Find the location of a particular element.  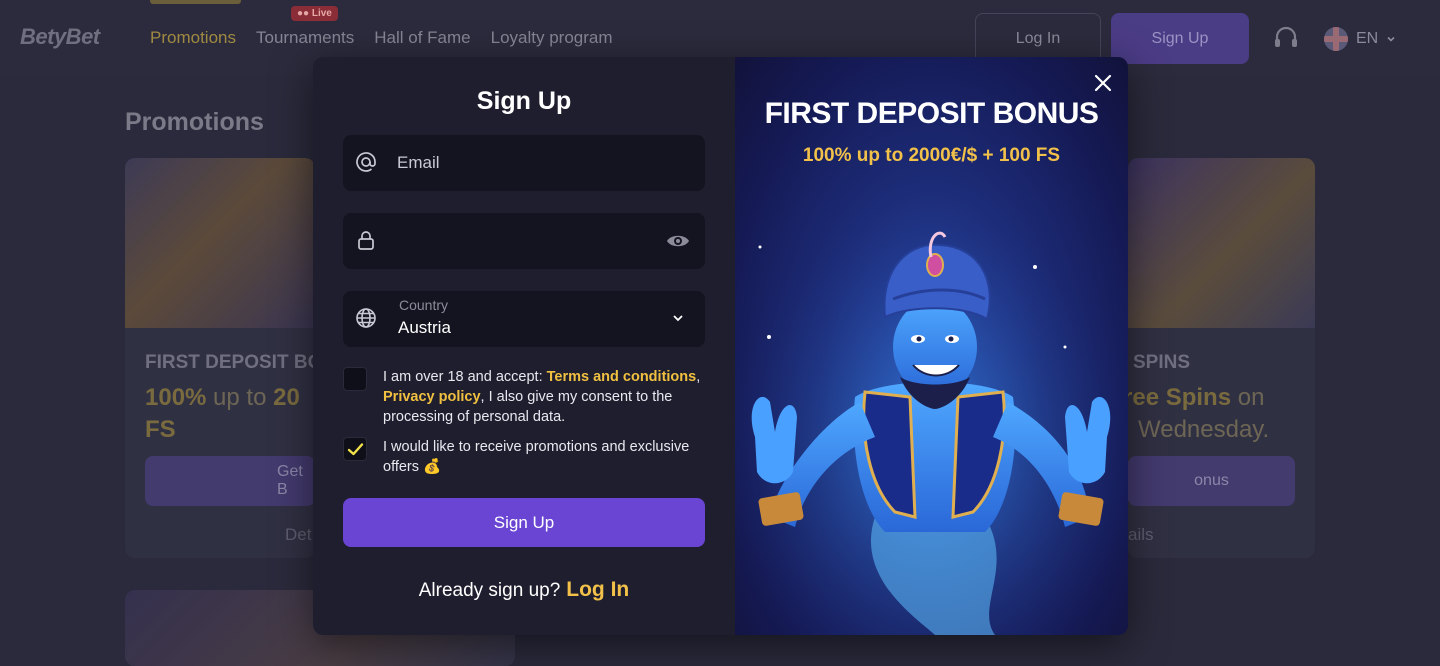

lock-icon is located at coordinates (366, 240).